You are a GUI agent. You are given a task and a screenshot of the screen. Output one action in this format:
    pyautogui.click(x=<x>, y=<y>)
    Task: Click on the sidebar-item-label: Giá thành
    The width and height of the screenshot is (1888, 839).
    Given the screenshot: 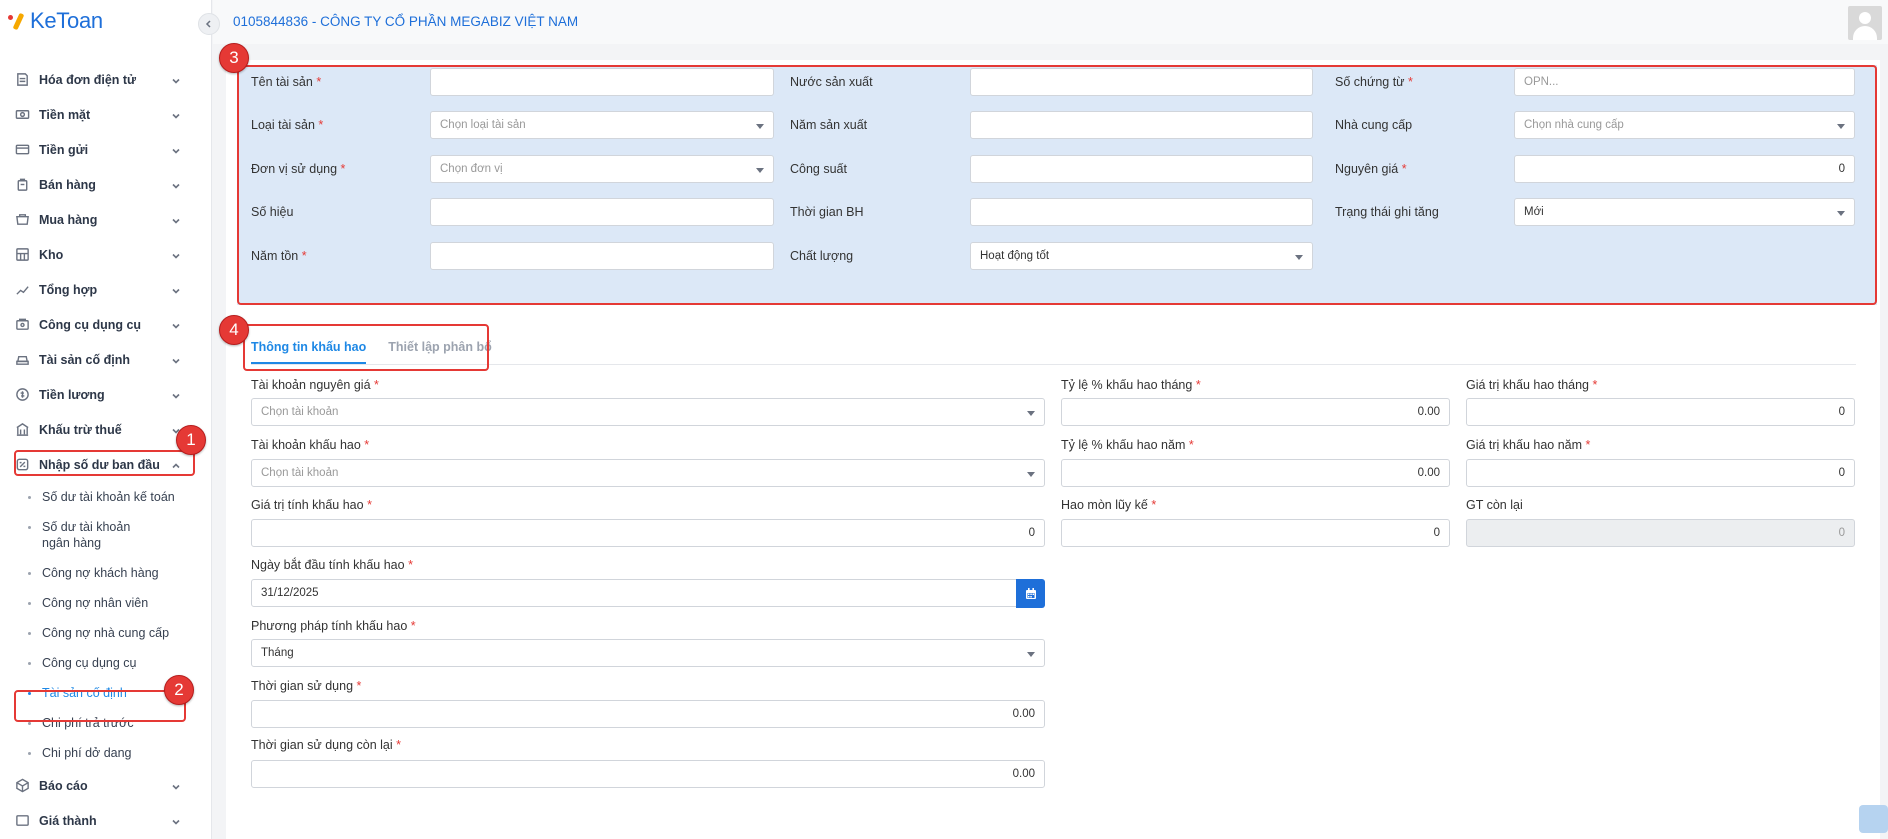 What is the action you would take?
    pyautogui.click(x=68, y=820)
    